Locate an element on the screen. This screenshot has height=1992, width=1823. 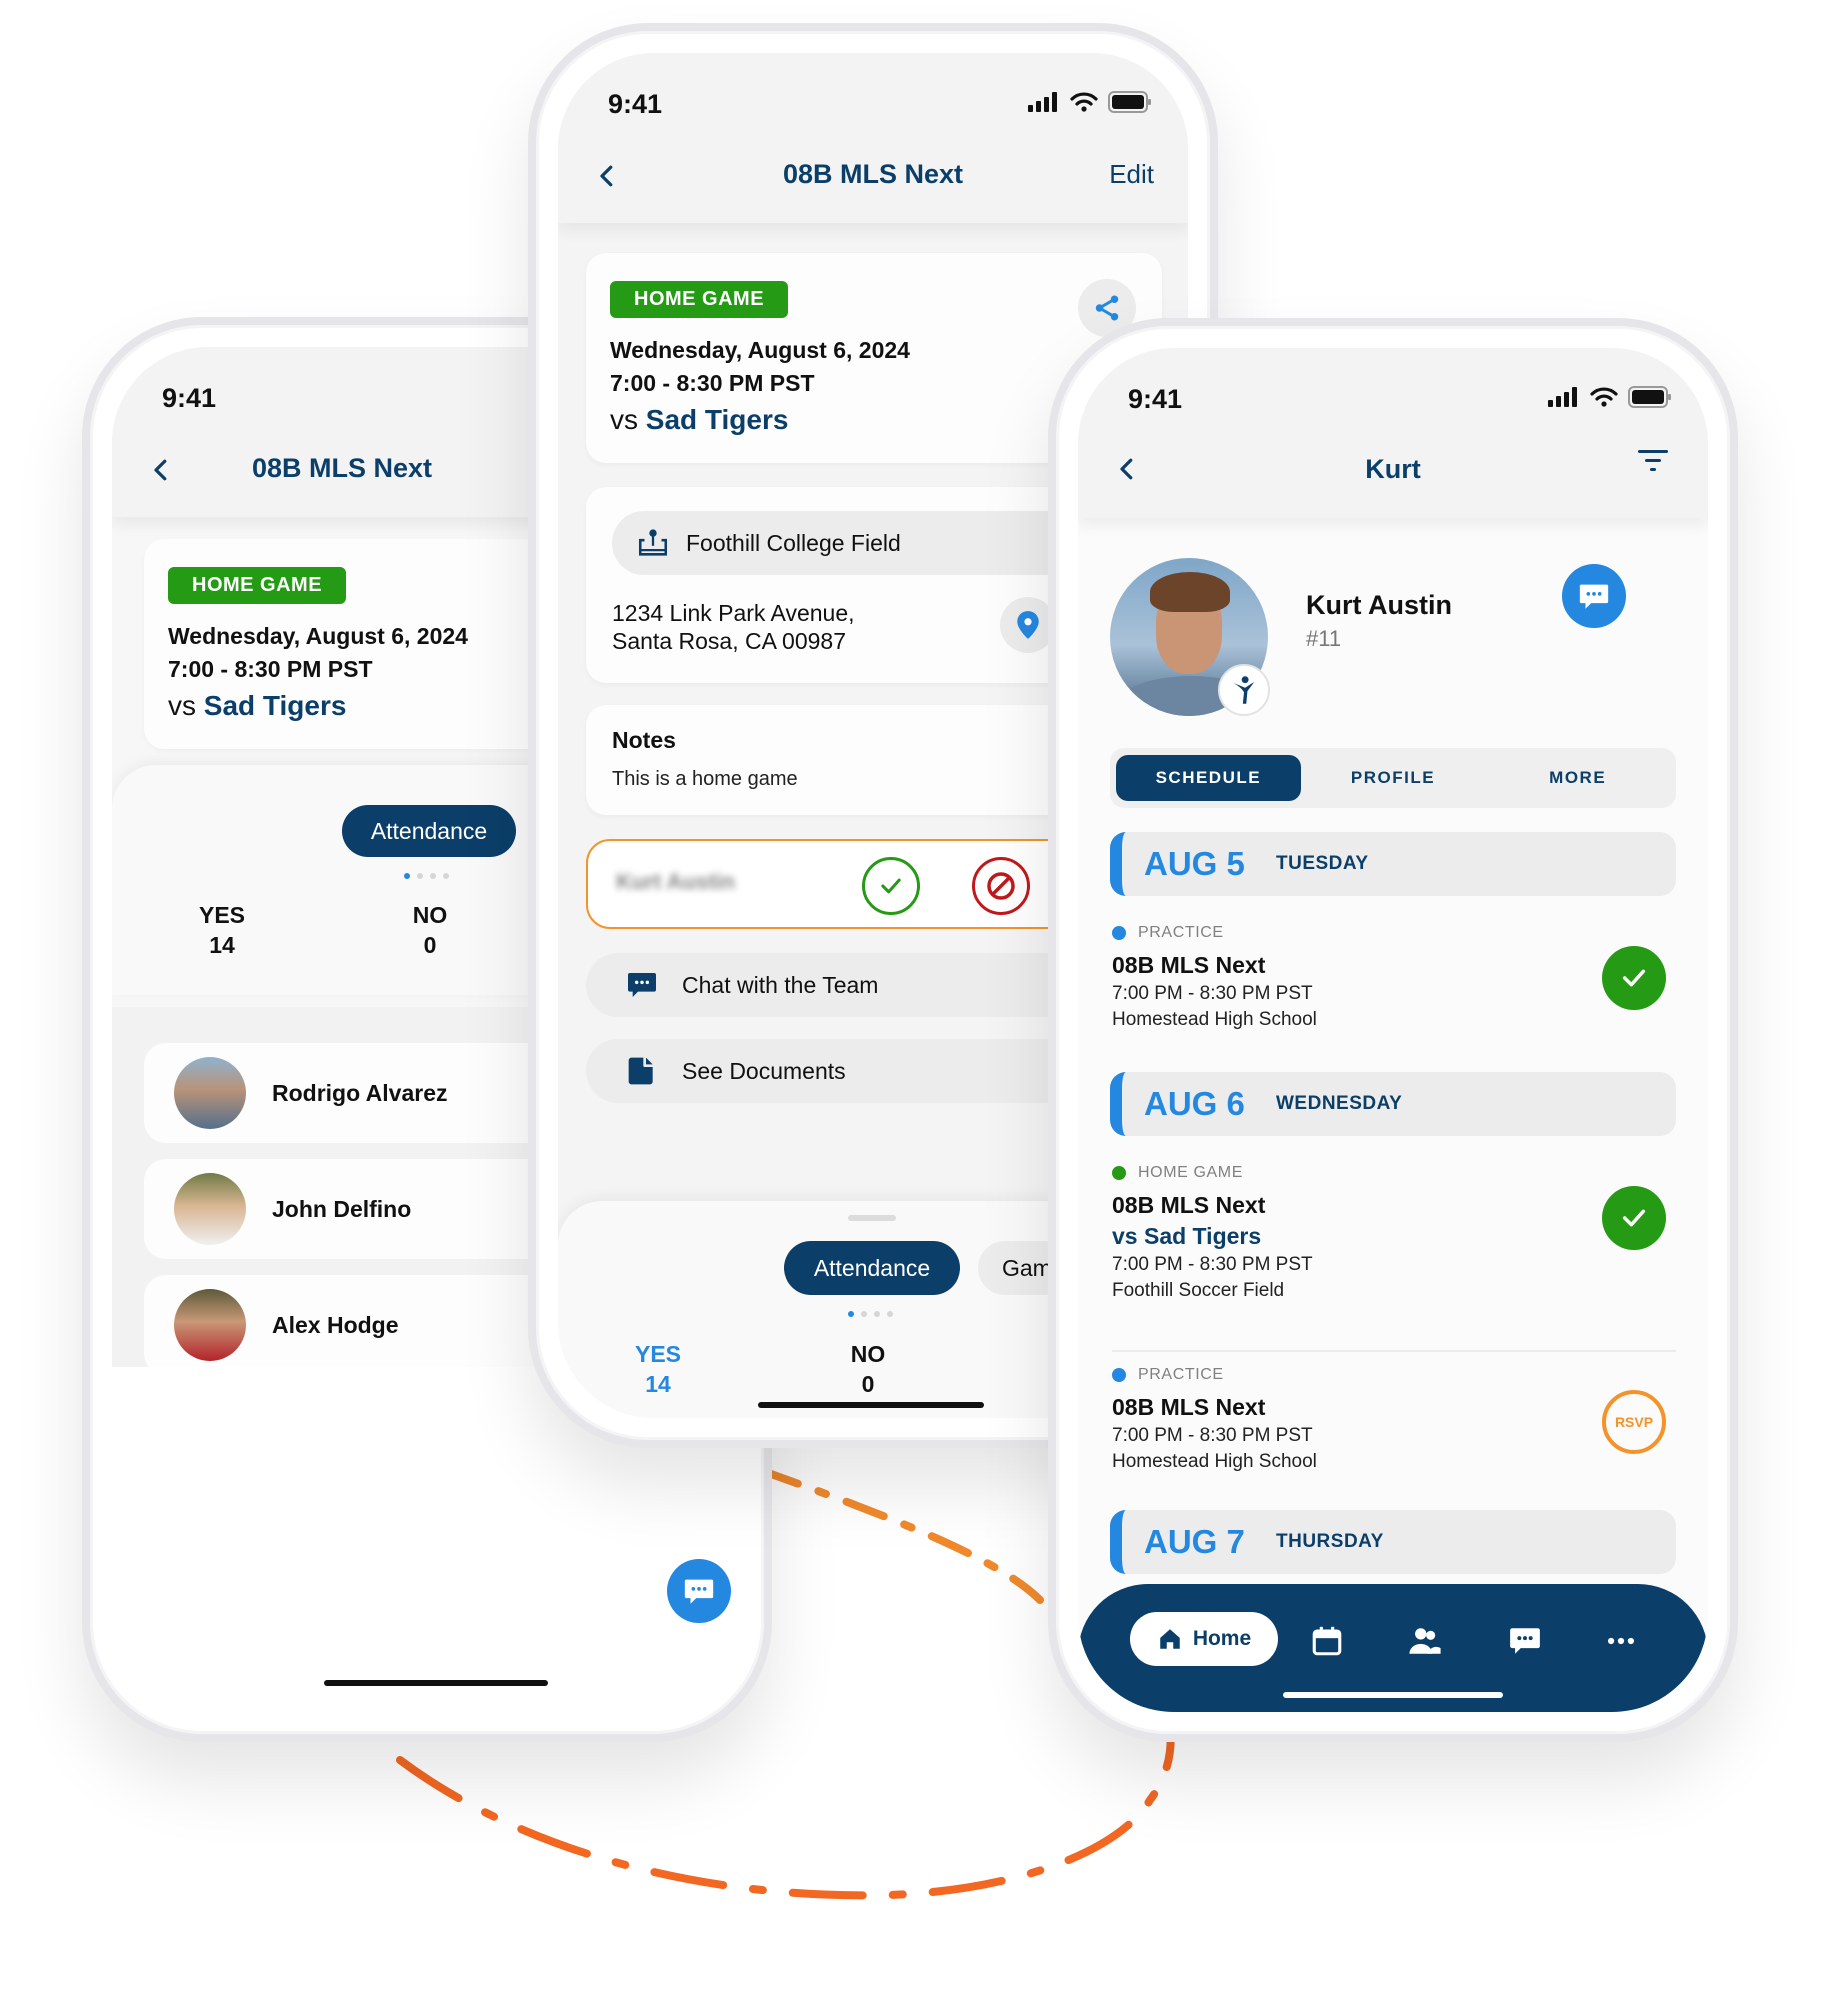
document-icon is located at coordinates (640, 1071).